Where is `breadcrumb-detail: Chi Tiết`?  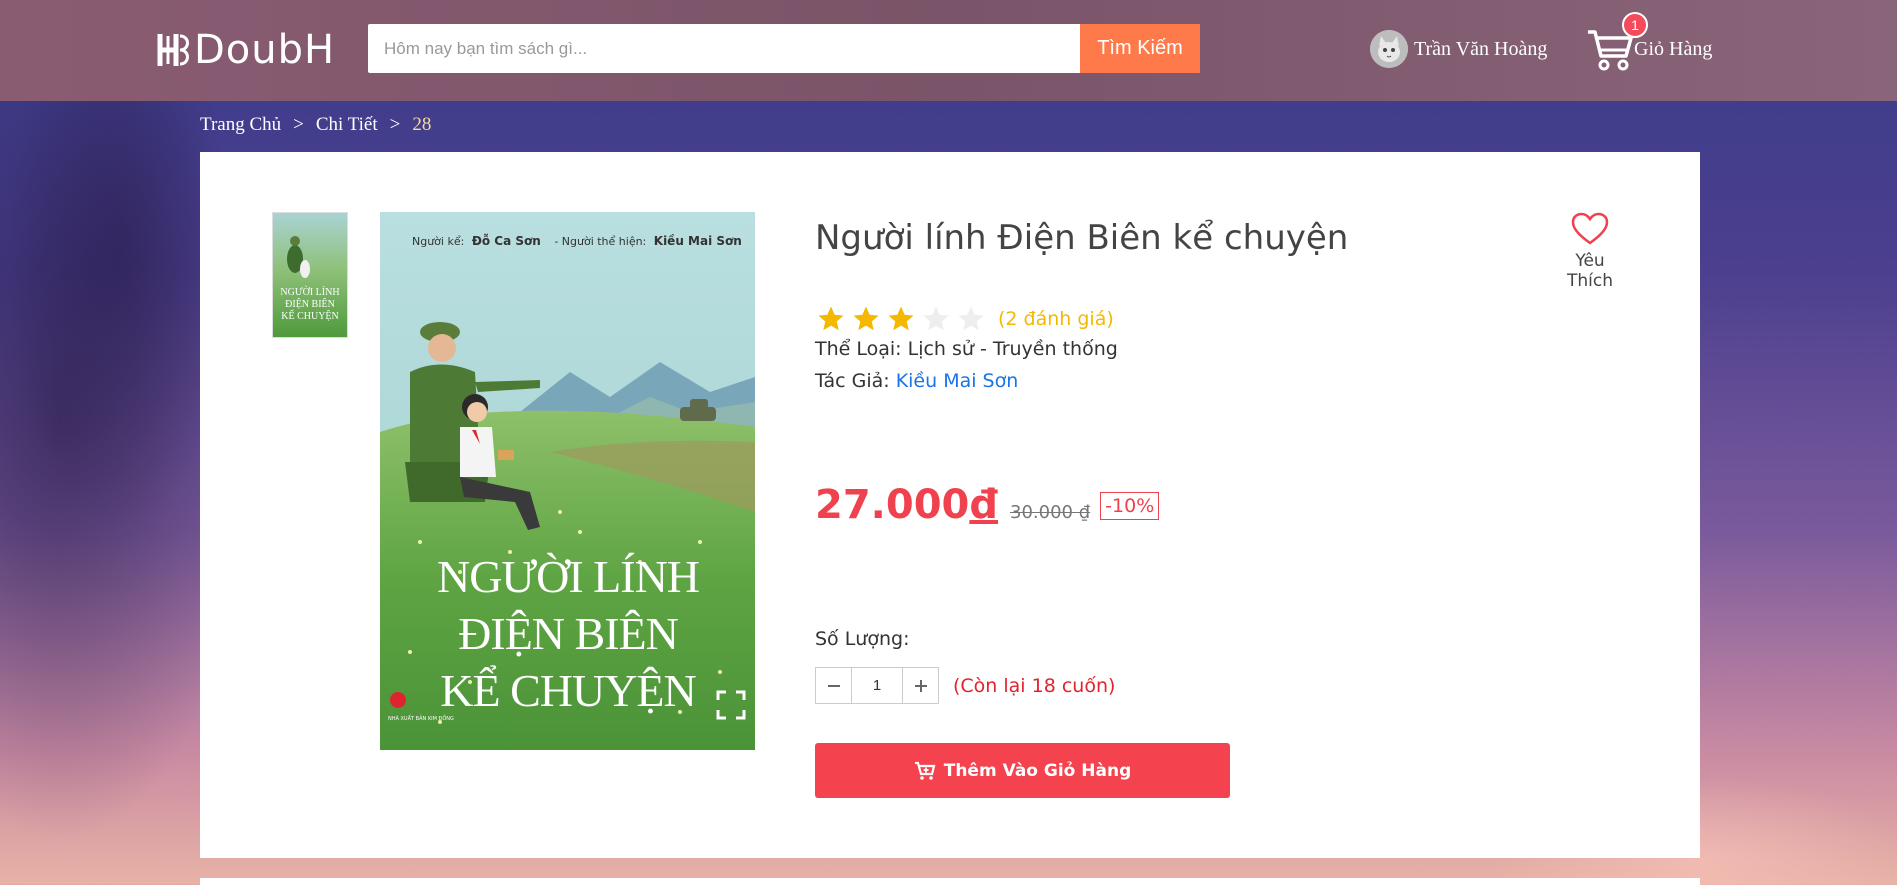 breadcrumb-detail: Chi Tiết is located at coordinates (347, 125).